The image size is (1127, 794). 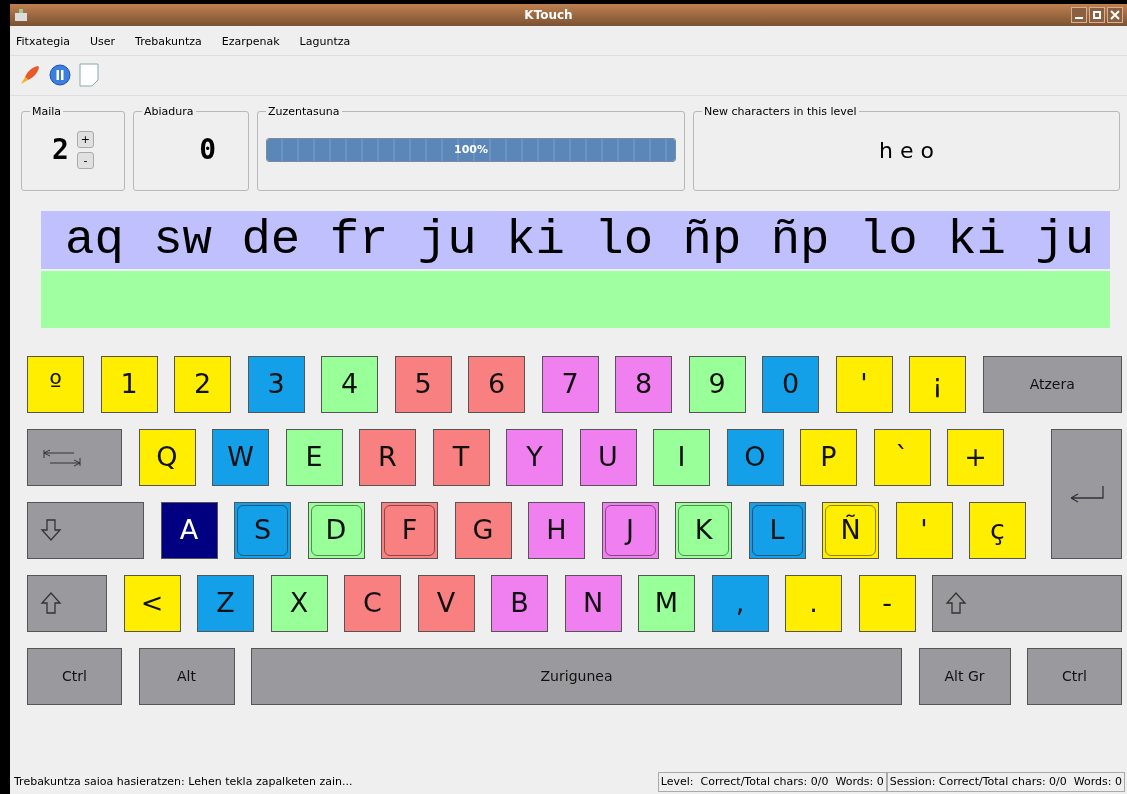 What do you see at coordinates (423, 384) in the screenshot?
I see `keyboard-key: 5` at bounding box center [423, 384].